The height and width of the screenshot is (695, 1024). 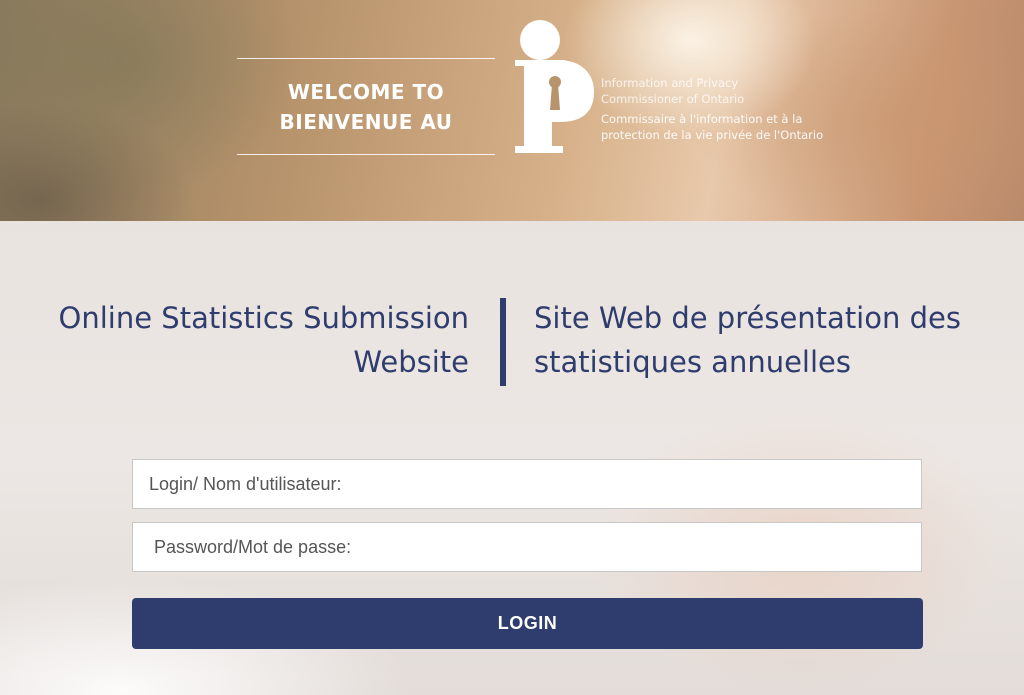 I want to click on ipc-keyhole-logo-icon, so click(x=554, y=86).